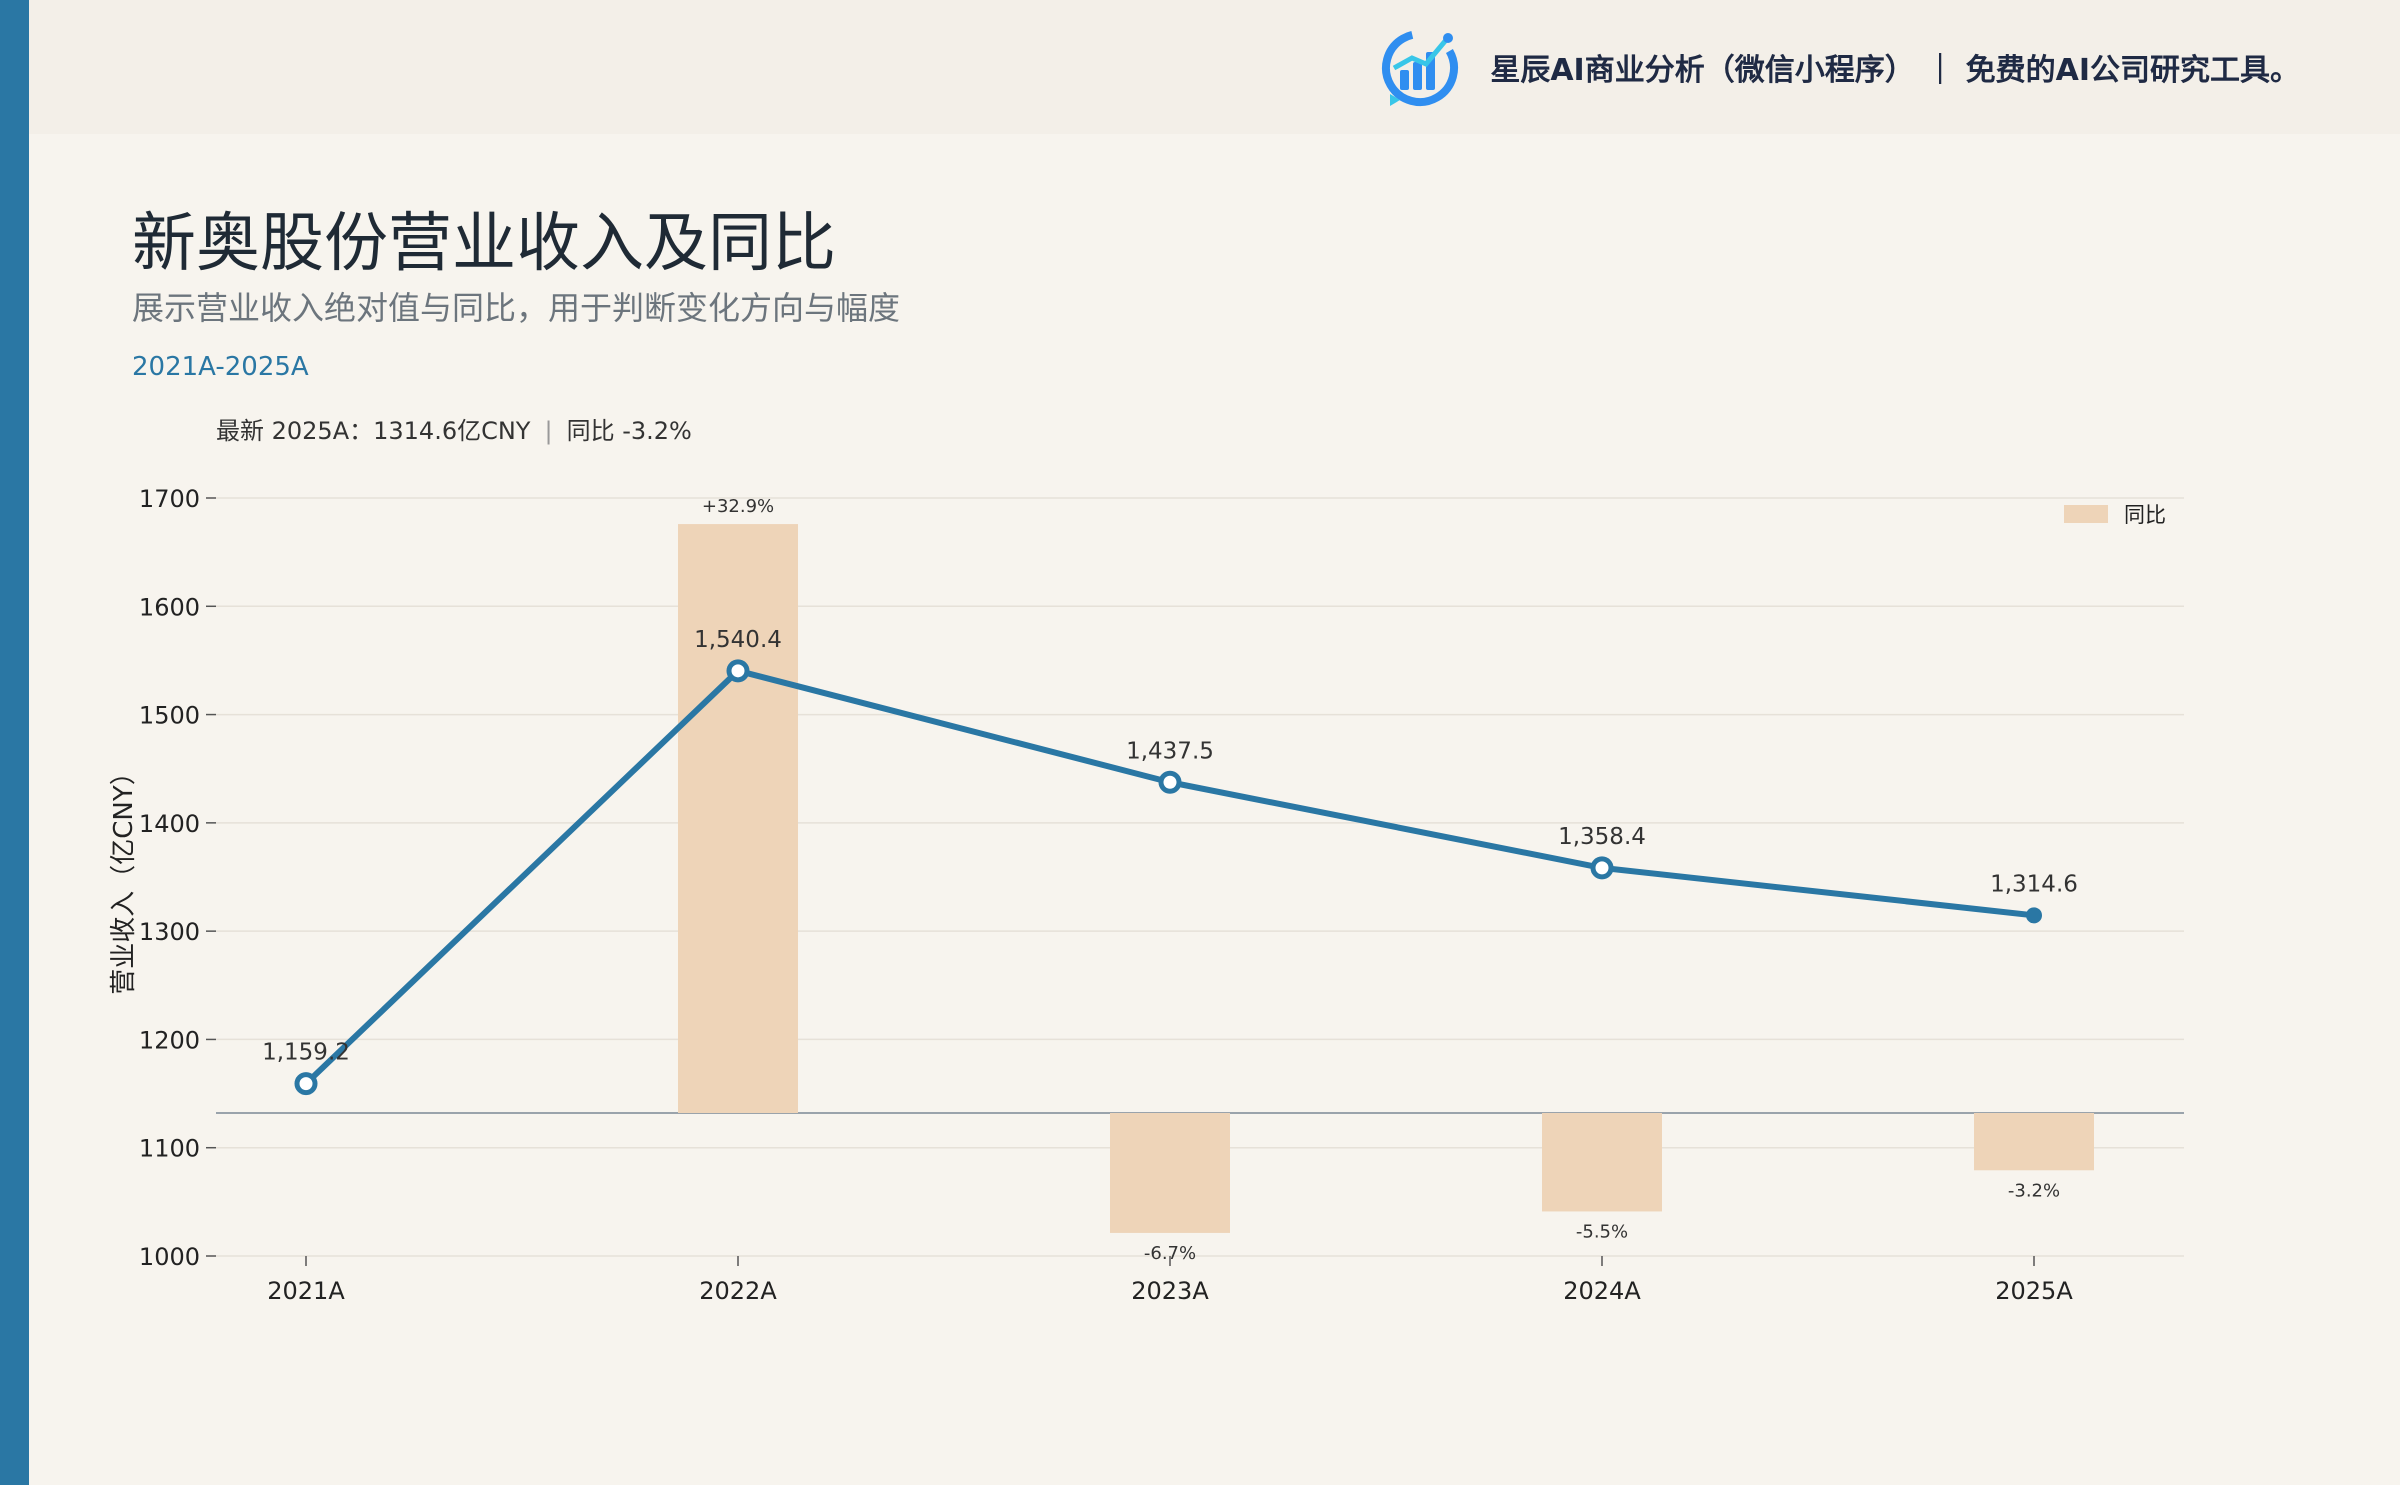  What do you see at coordinates (738, 1291) in the screenshot?
I see `x-tick-label: 2022A` at bounding box center [738, 1291].